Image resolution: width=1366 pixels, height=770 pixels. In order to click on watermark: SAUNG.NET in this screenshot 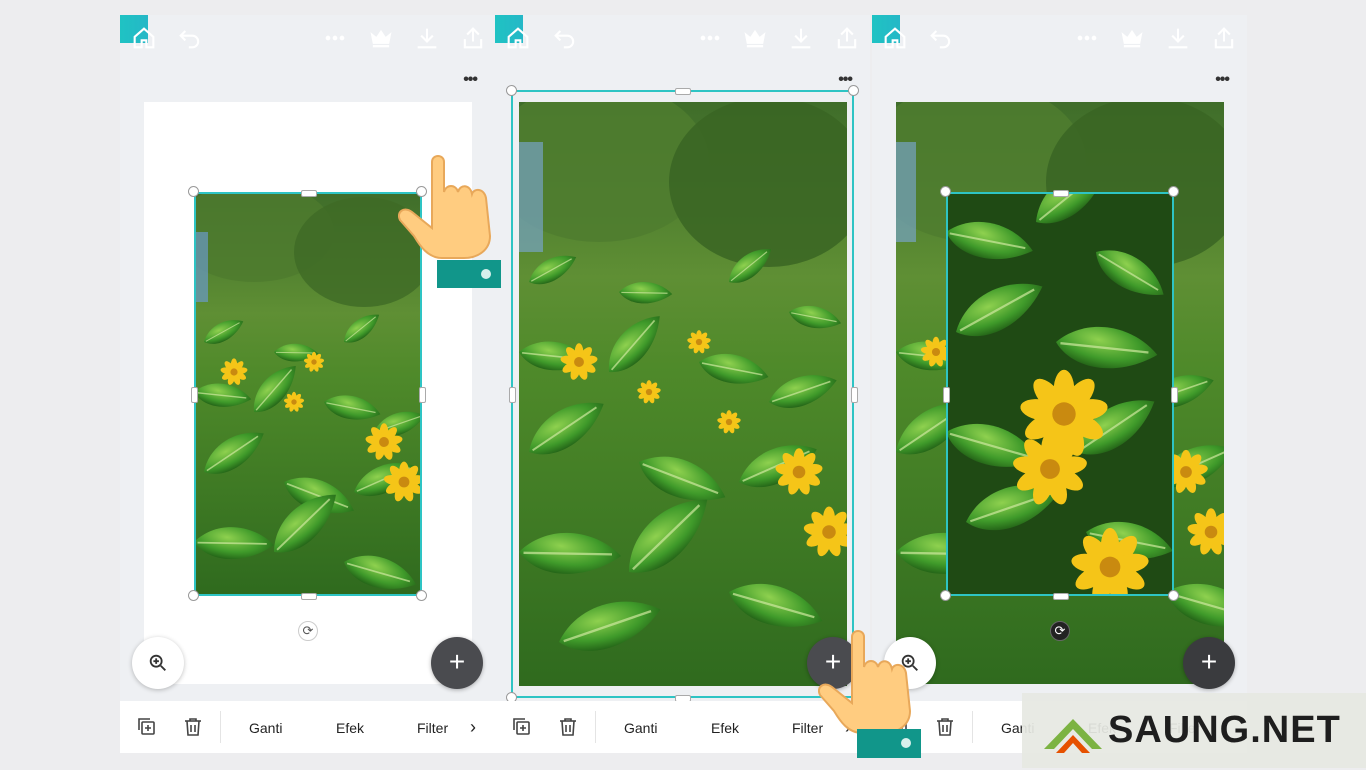, I will do `click(1194, 730)`.